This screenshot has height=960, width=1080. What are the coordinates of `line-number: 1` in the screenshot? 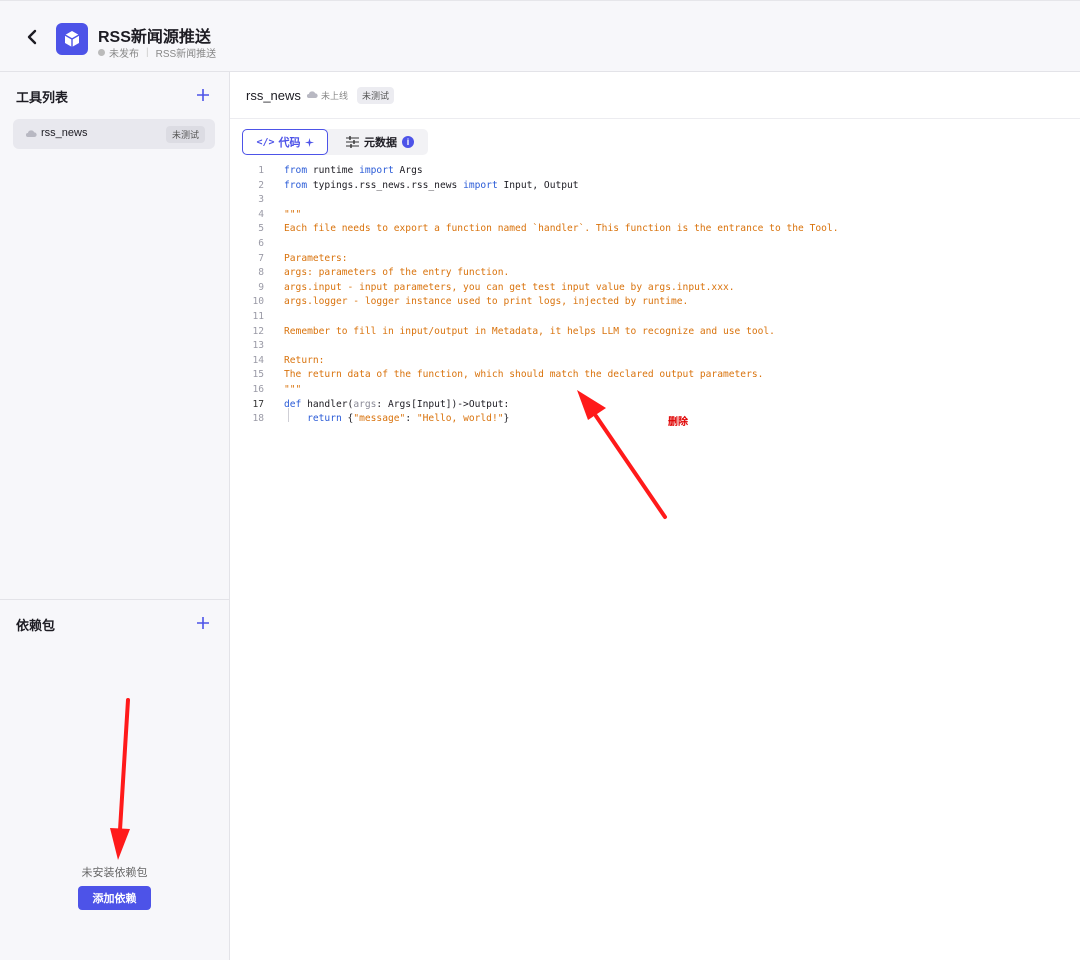 It's located at (261, 170).